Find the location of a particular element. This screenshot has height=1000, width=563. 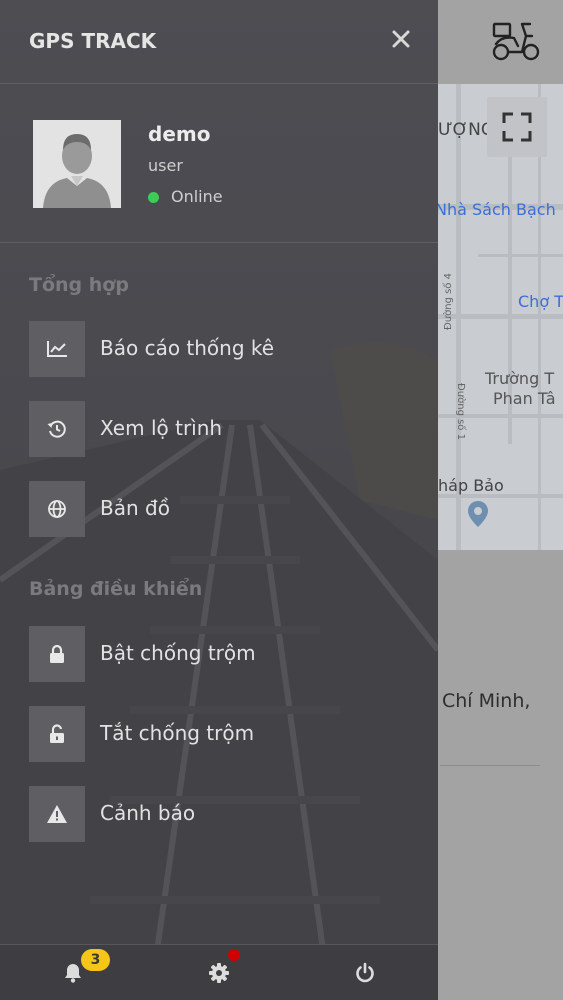

online-status-dot is located at coordinates (153, 197).